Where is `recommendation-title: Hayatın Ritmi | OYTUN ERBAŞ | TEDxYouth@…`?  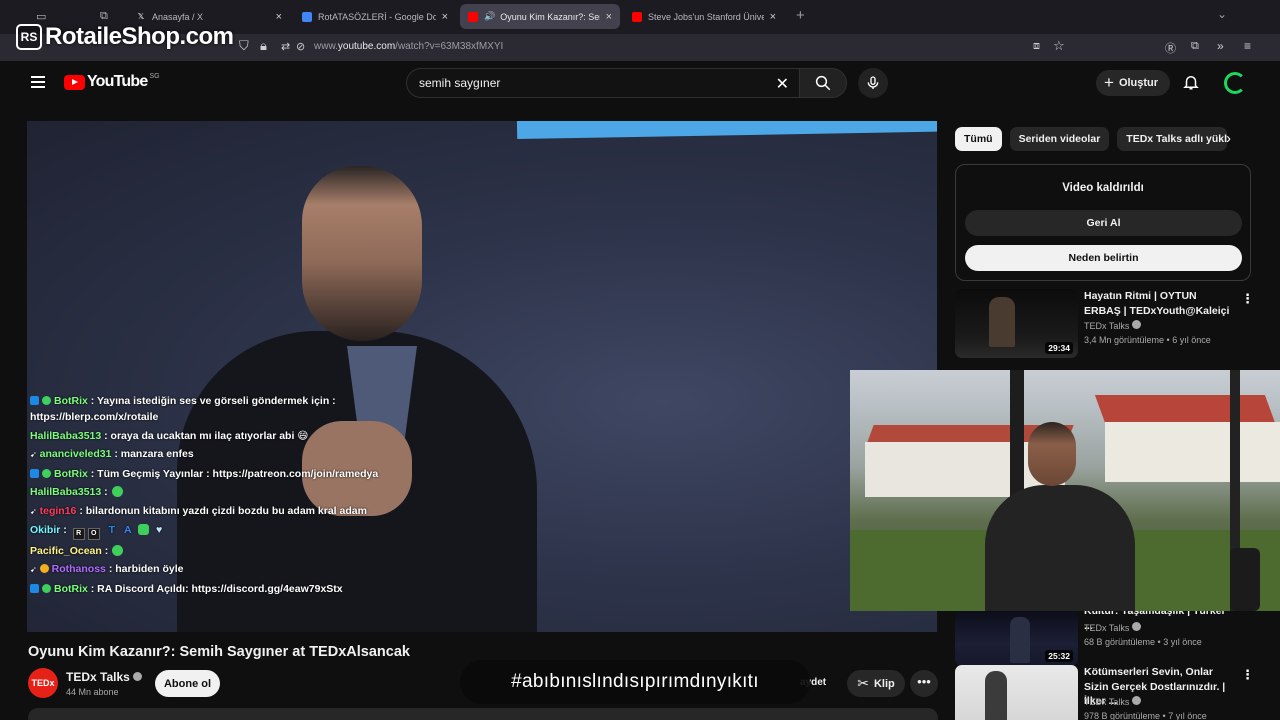 recommendation-title: Hayatın Ritmi | OYTUN ERBAŞ | TEDxYouth@… is located at coordinates (1159, 303).